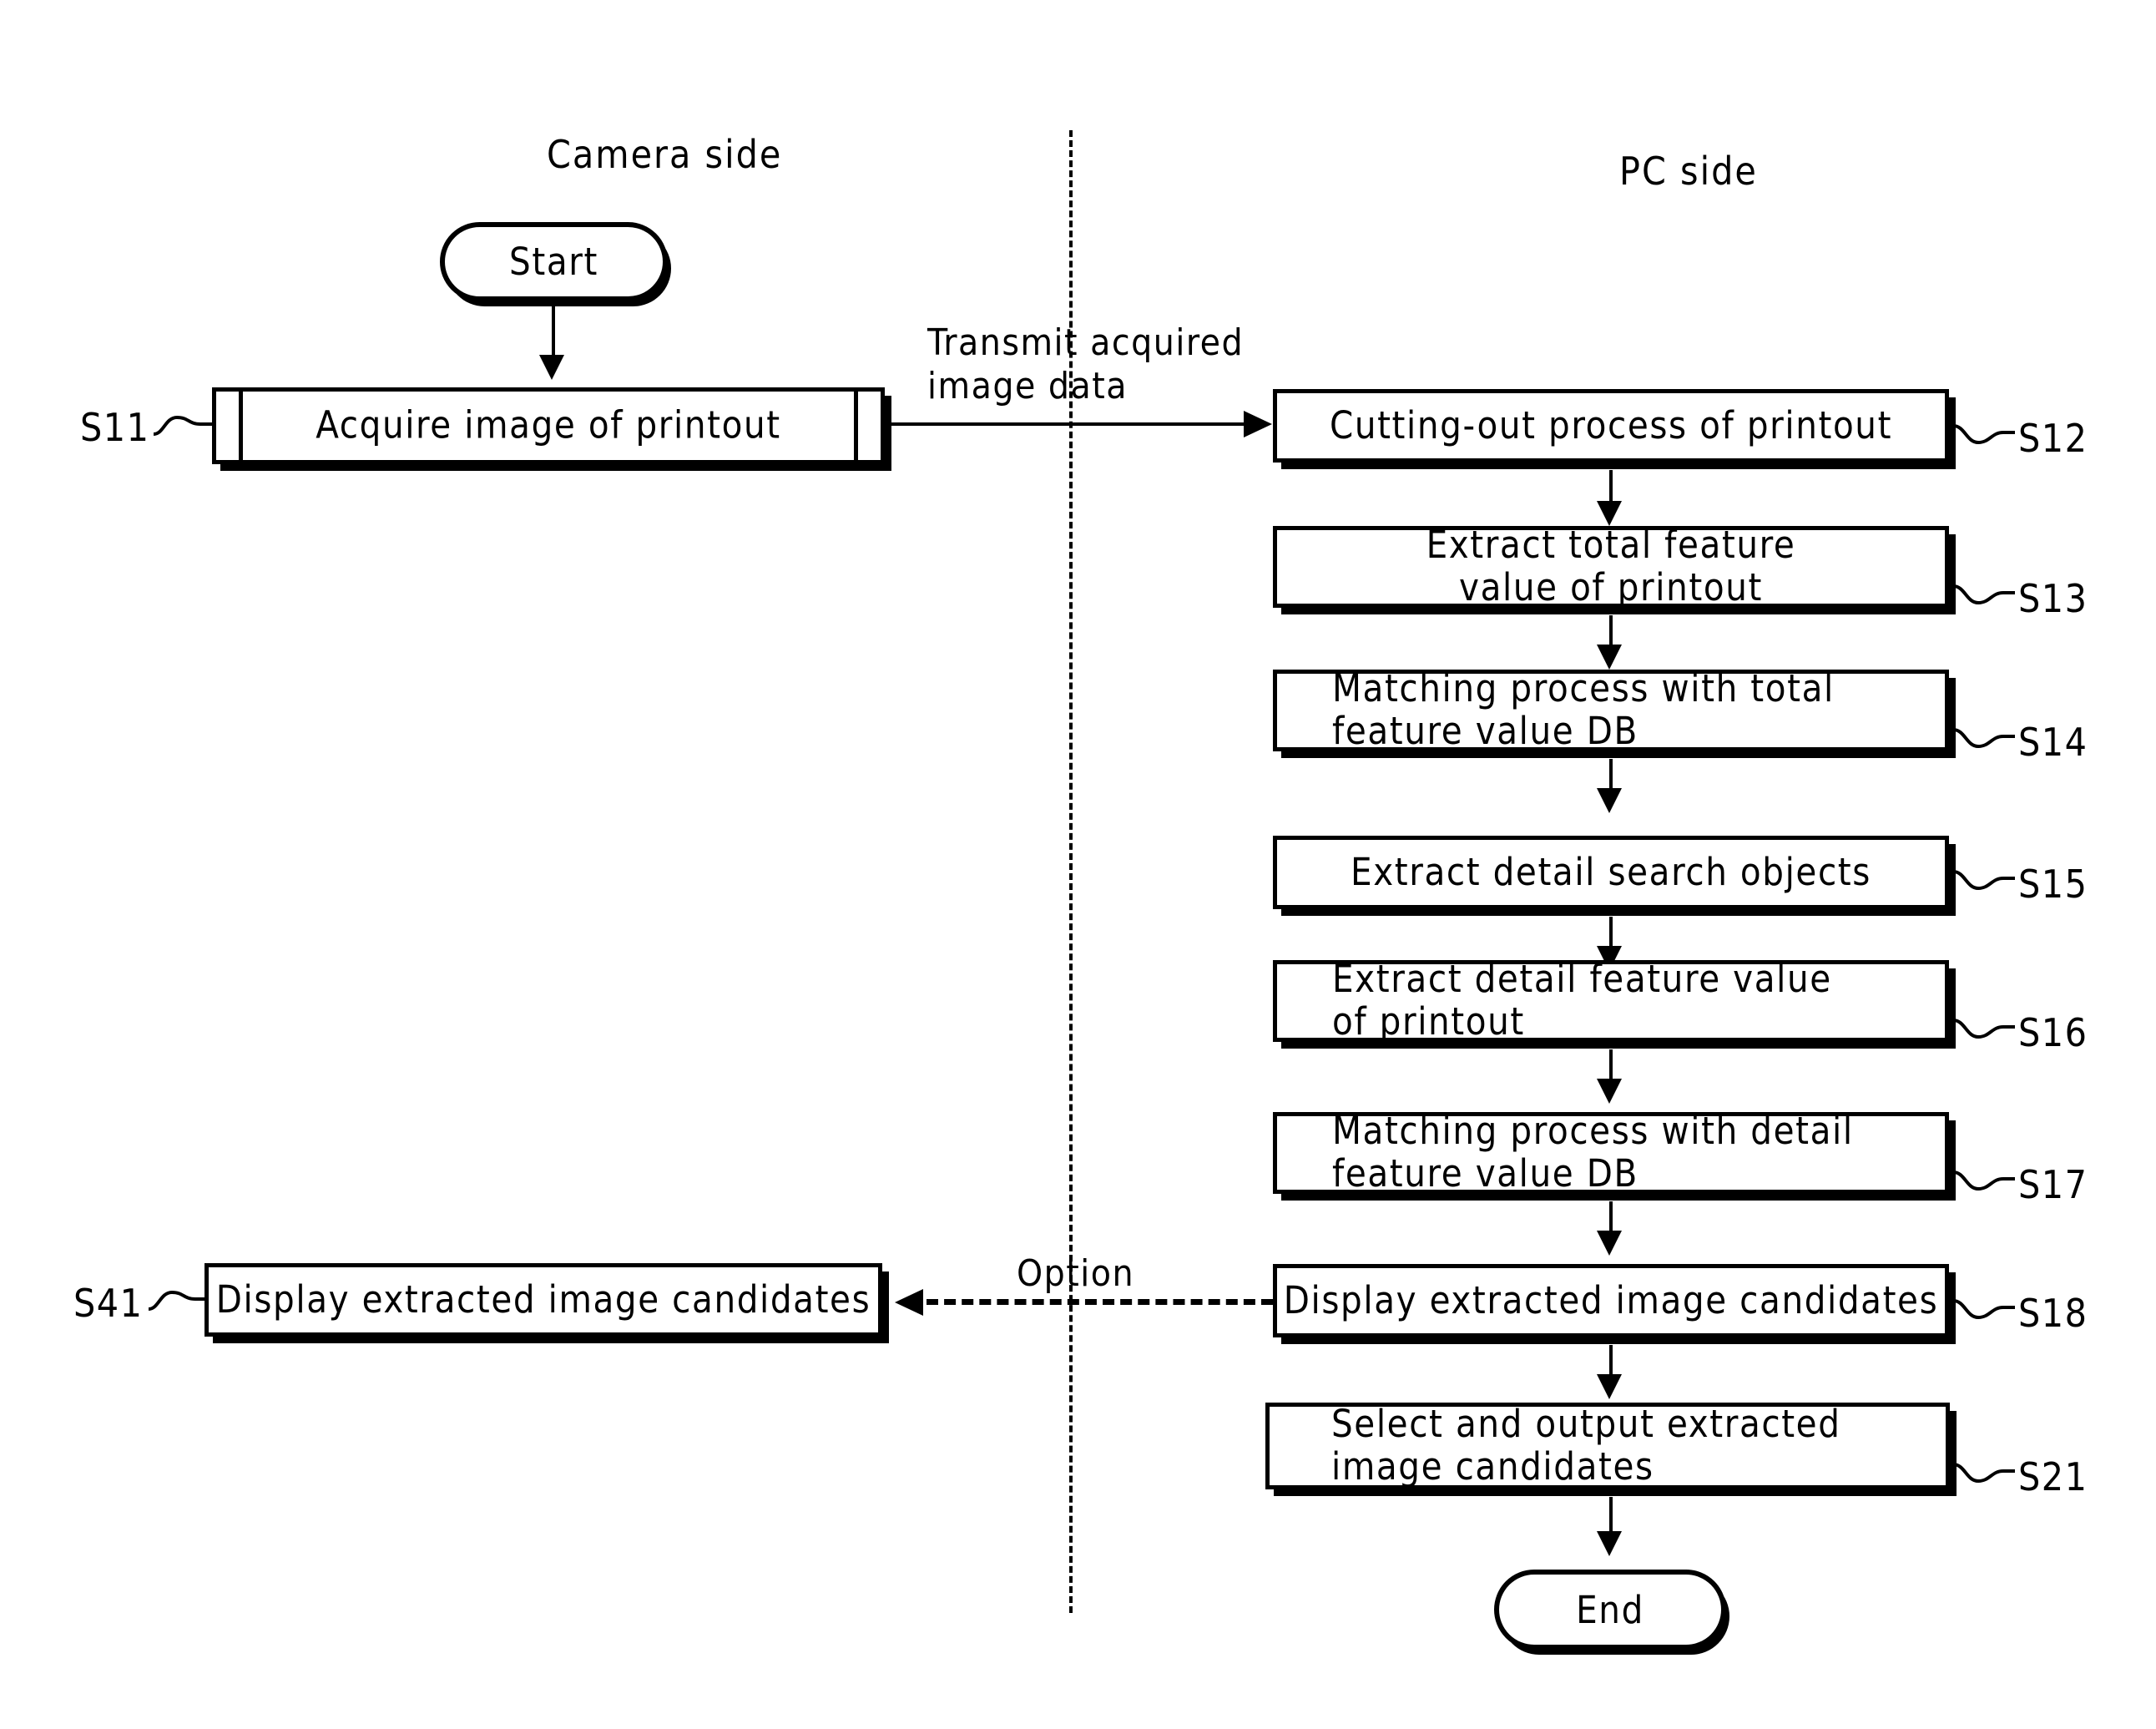  Describe the element at coordinates (1611, 545) in the screenshot. I see `node-s13-line1: Extract total feature` at that location.